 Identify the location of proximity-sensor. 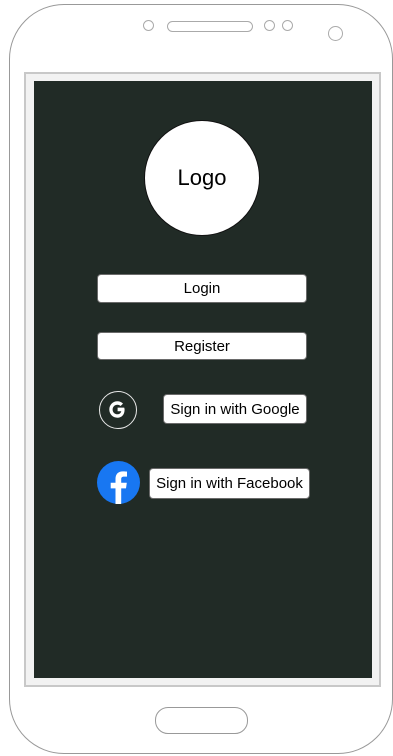
(148, 25).